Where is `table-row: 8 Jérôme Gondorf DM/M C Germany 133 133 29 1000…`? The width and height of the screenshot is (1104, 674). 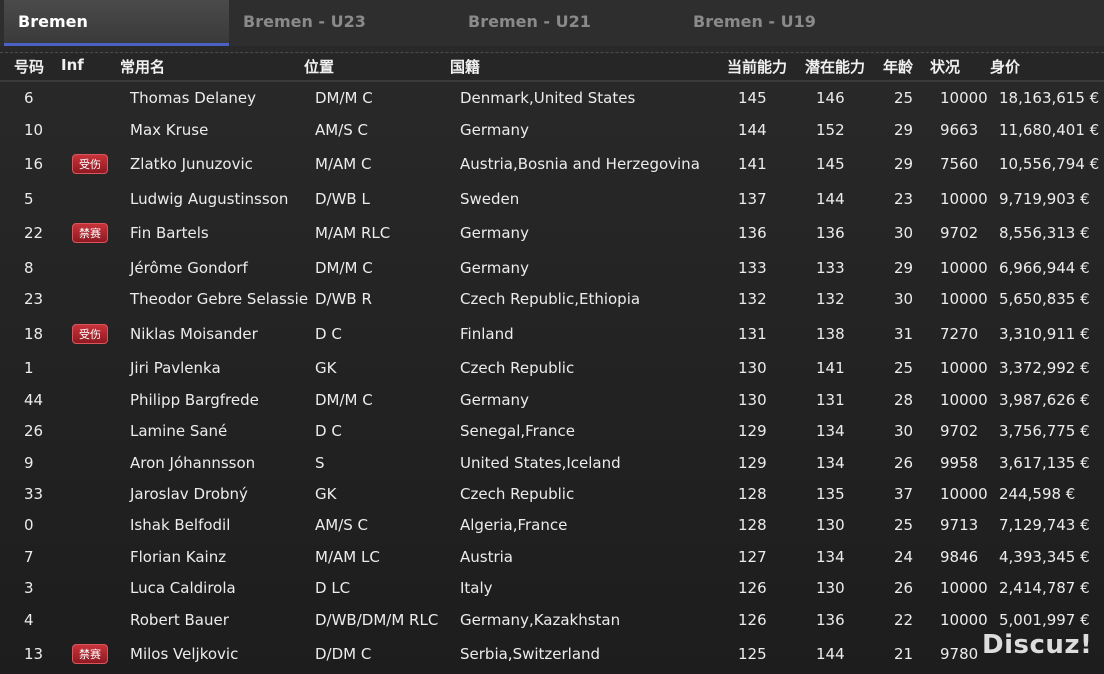
table-row: 8 Jérôme Gondorf DM/M C Germany 133 133 29 1000… is located at coordinates (552, 268).